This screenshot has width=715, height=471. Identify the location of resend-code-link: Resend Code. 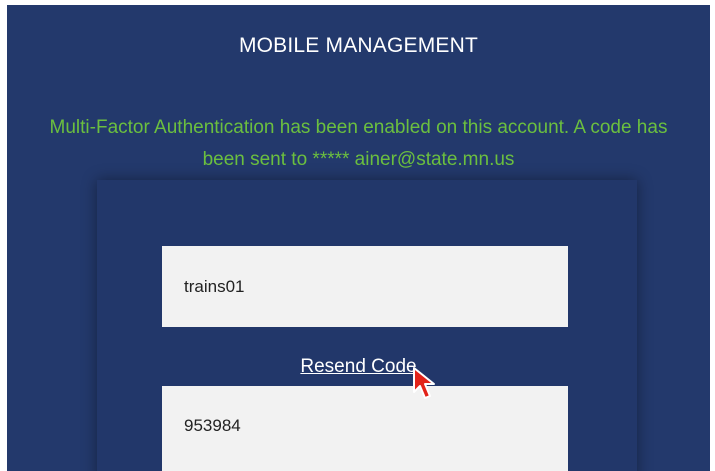
(358, 367).